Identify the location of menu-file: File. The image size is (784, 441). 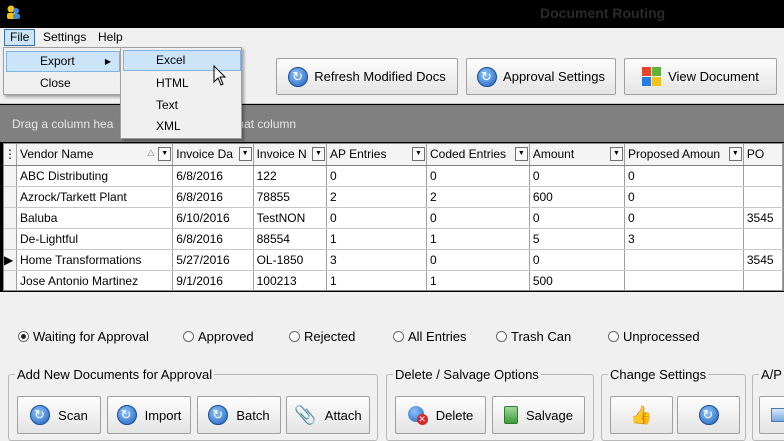
(20, 37).